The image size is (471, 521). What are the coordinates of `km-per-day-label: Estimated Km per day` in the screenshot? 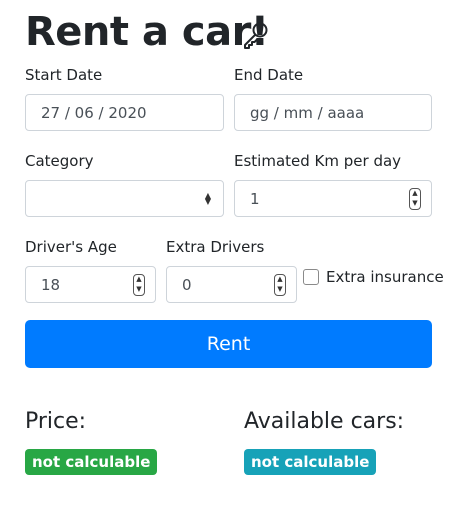 It's located at (318, 161).